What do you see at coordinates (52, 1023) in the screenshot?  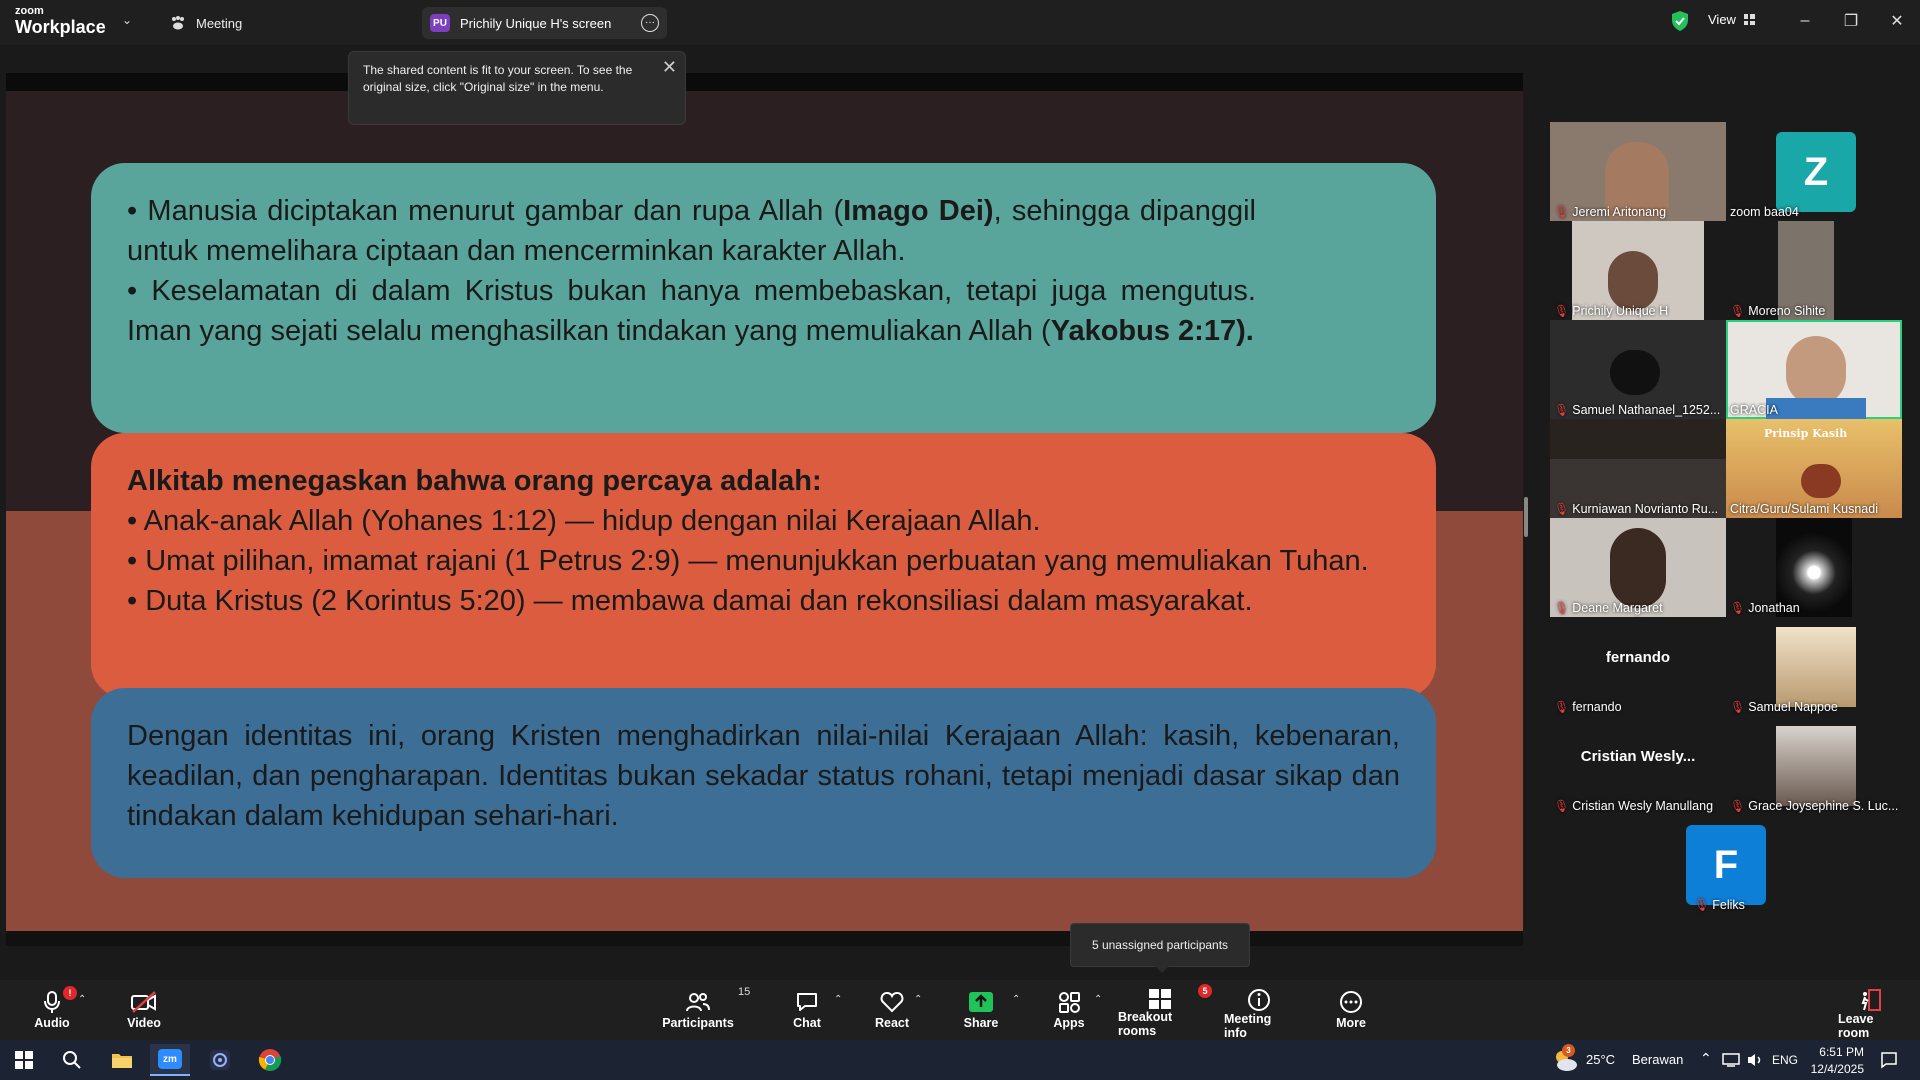 I see `audio-label: Audio` at bounding box center [52, 1023].